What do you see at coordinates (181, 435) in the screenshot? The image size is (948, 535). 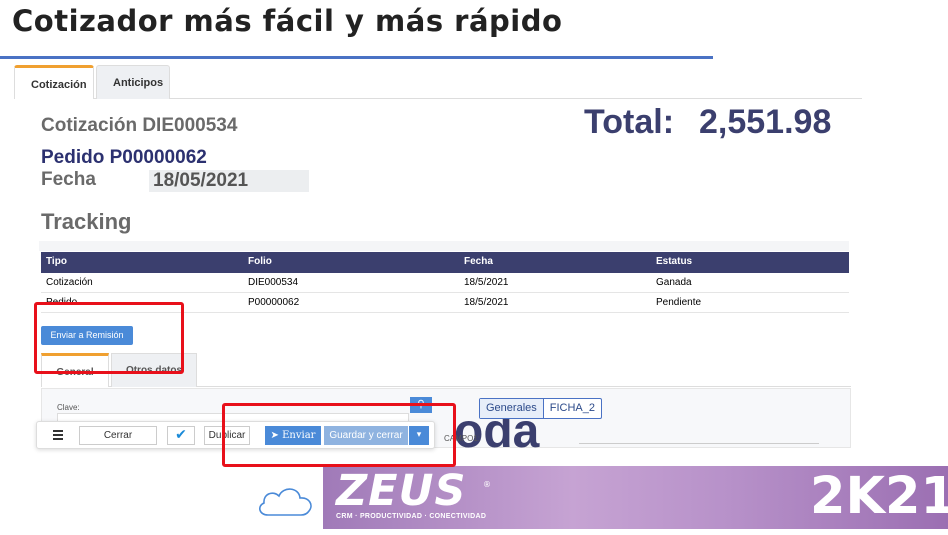 I see `check-icon: ✔` at bounding box center [181, 435].